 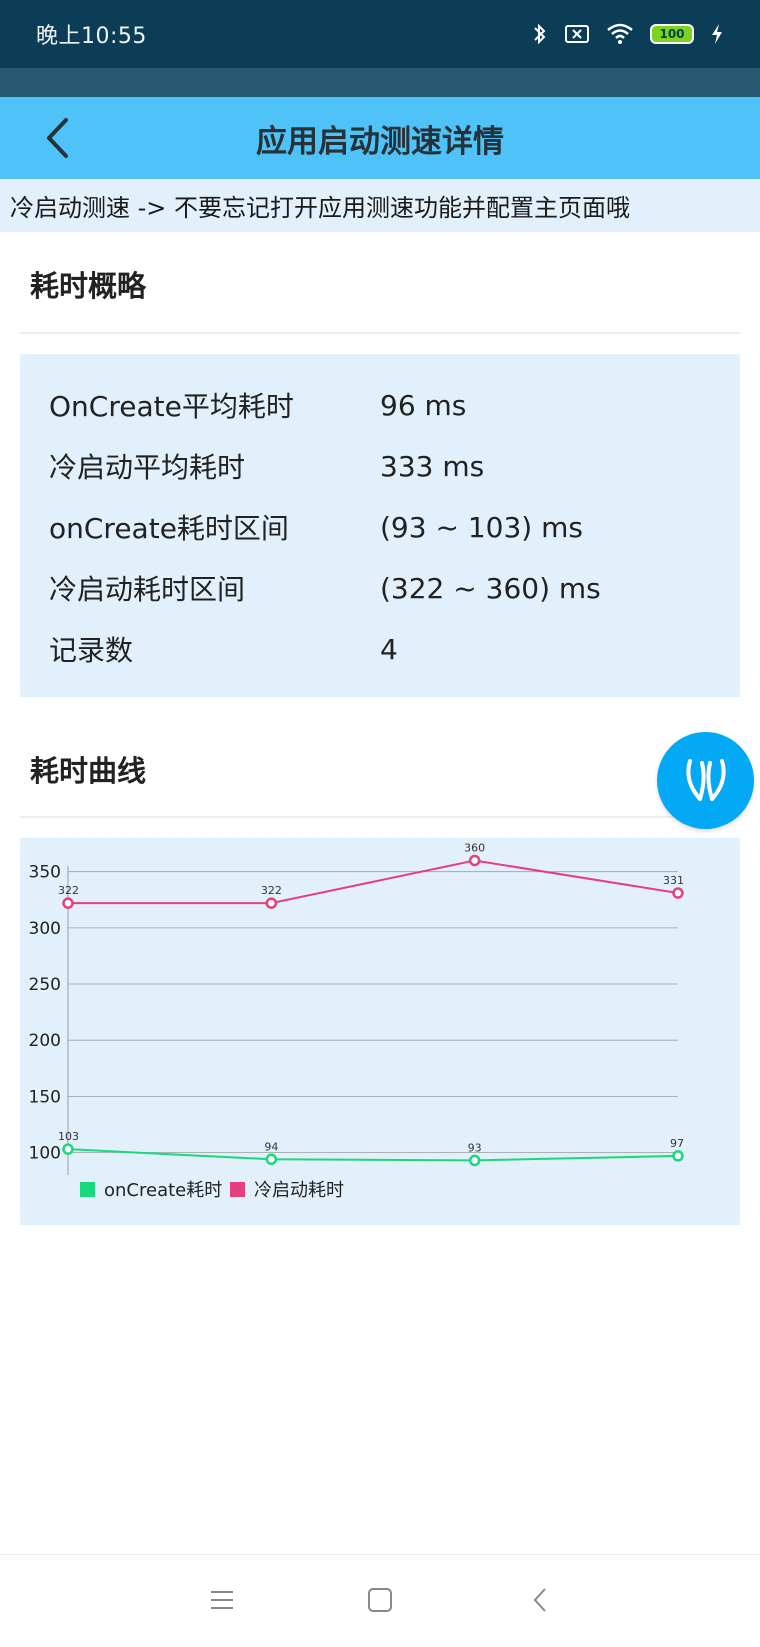 What do you see at coordinates (379, 405) in the screenshot?
I see `stat-row-oncreate-avg: OnCreate平均耗时 96 ms` at bounding box center [379, 405].